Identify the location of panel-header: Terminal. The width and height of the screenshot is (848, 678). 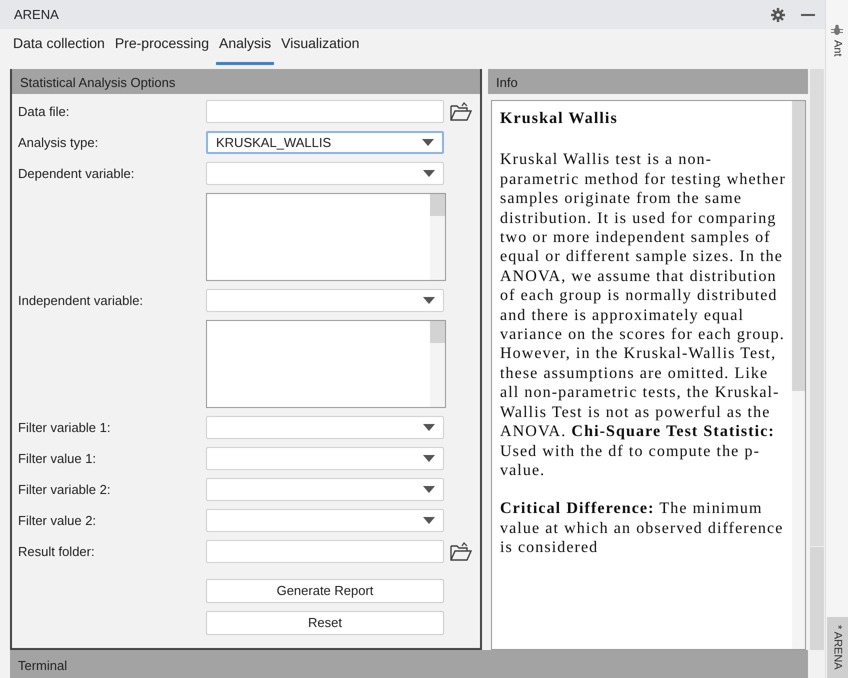
(409, 664).